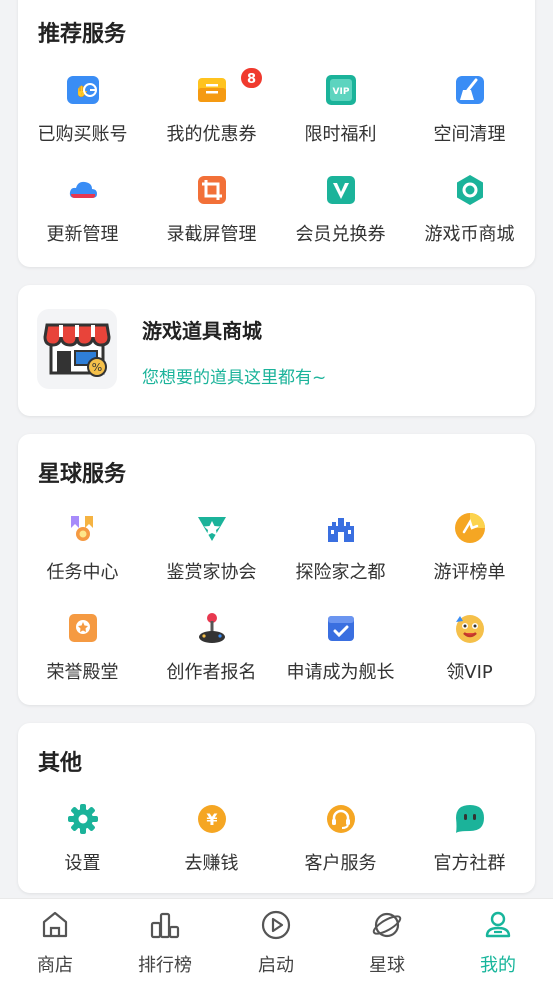 The height and width of the screenshot is (983, 553). What do you see at coordinates (211, 660) in the screenshot?
I see `planet-creator-signup: 创作者报名` at bounding box center [211, 660].